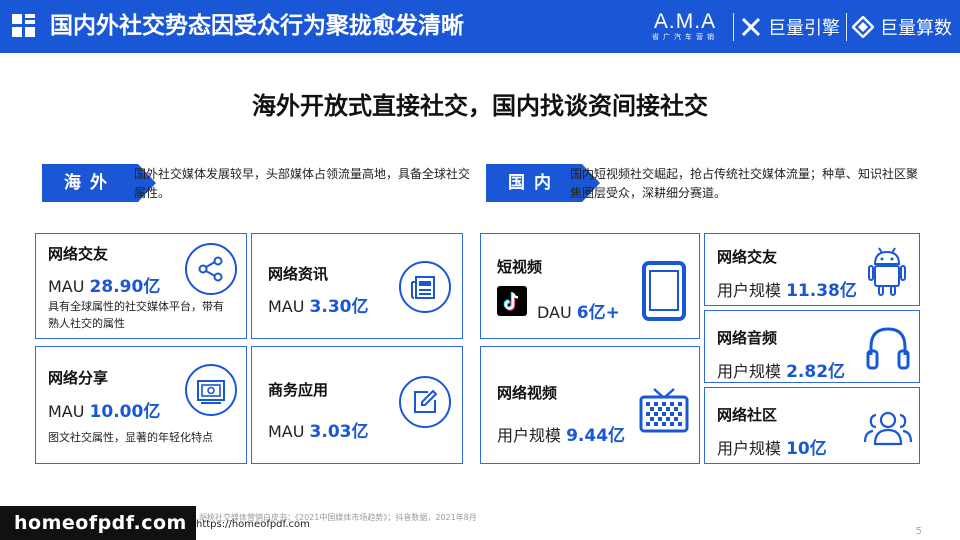 This screenshot has width=960, height=540. I want to click on page-title: 国内外社交势态因受众行为聚拢愈发清晰, so click(257, 26).